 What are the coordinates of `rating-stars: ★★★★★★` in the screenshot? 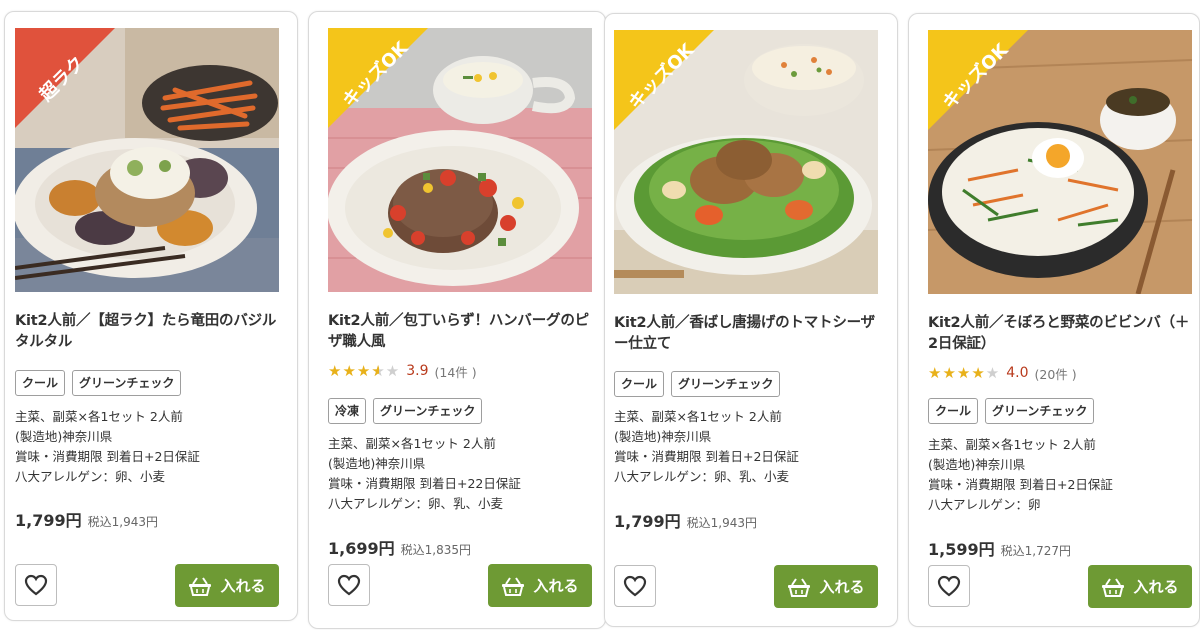 It's located at (364, 371).